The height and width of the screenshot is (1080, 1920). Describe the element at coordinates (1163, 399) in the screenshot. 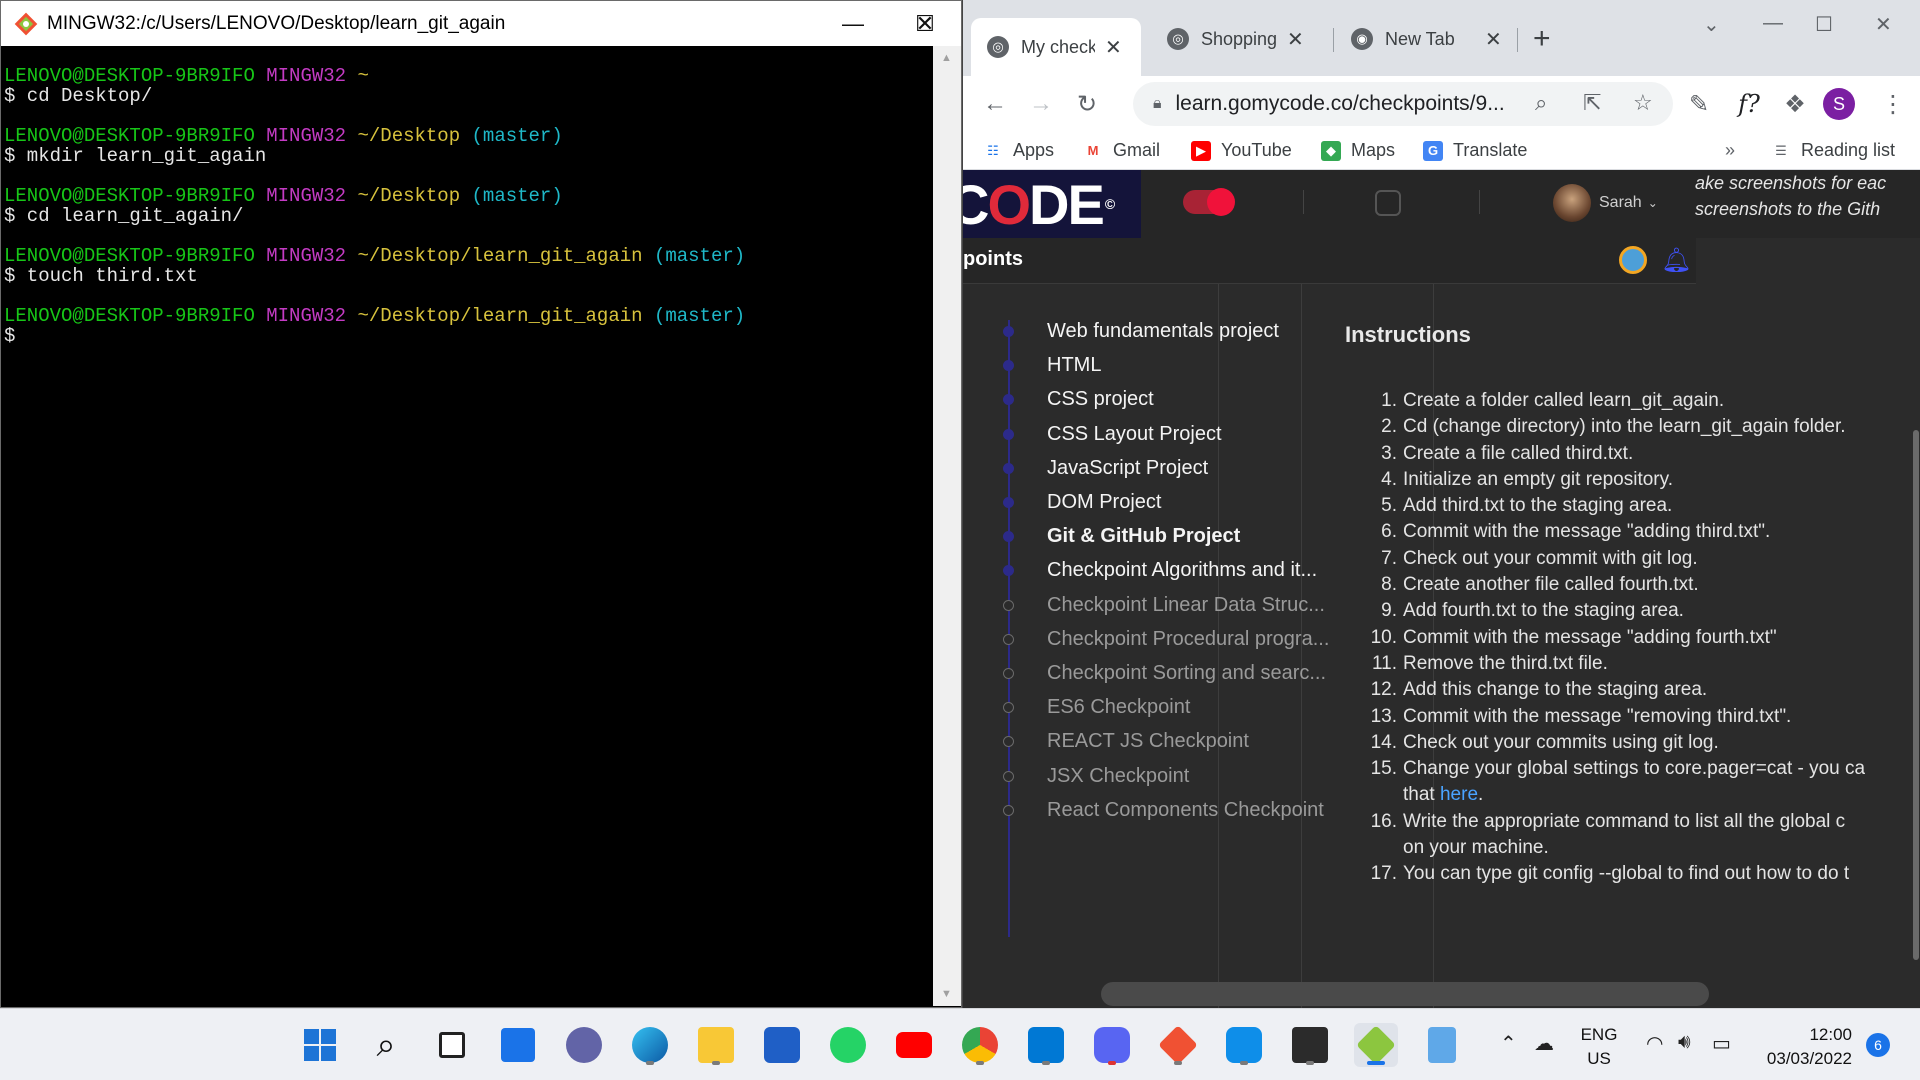

I see `checkpoint-item: CSS project` at that location.